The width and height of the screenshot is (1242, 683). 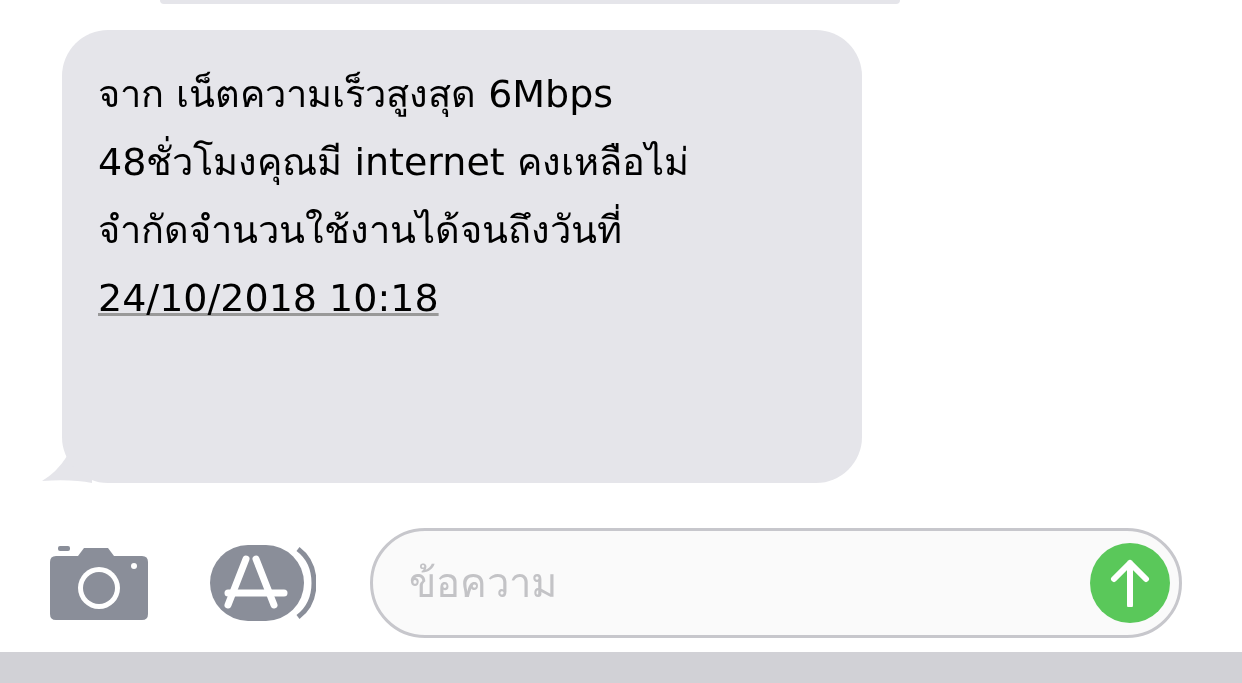 I want to click on camera-icon, so click(x=99, y=583).